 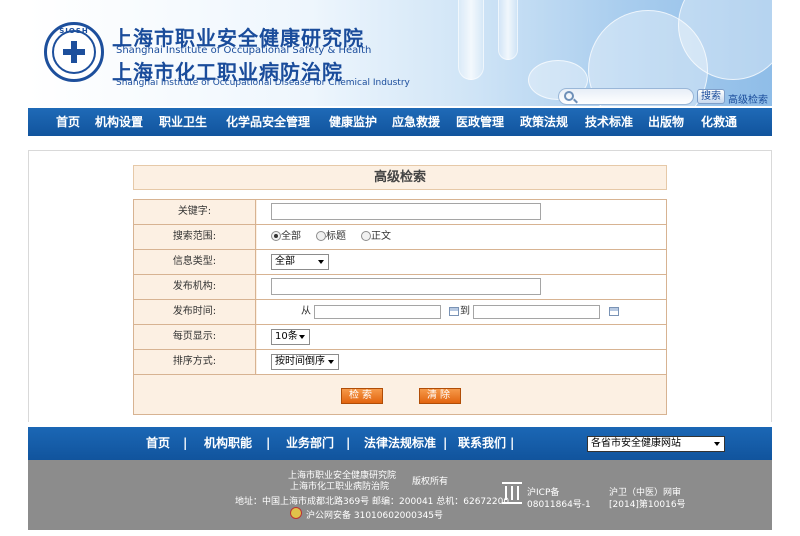 I want to click on footer-health-line2: [2014]第10016号, so click(x=647, y=503).